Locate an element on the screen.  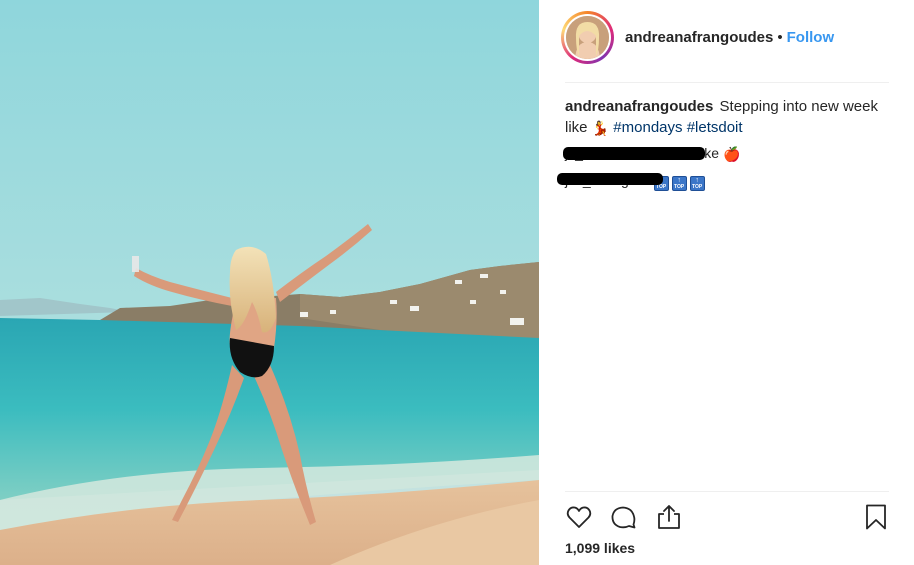
comment-username-link: js_2006hotmail.com is located at coordinates (634, 153).